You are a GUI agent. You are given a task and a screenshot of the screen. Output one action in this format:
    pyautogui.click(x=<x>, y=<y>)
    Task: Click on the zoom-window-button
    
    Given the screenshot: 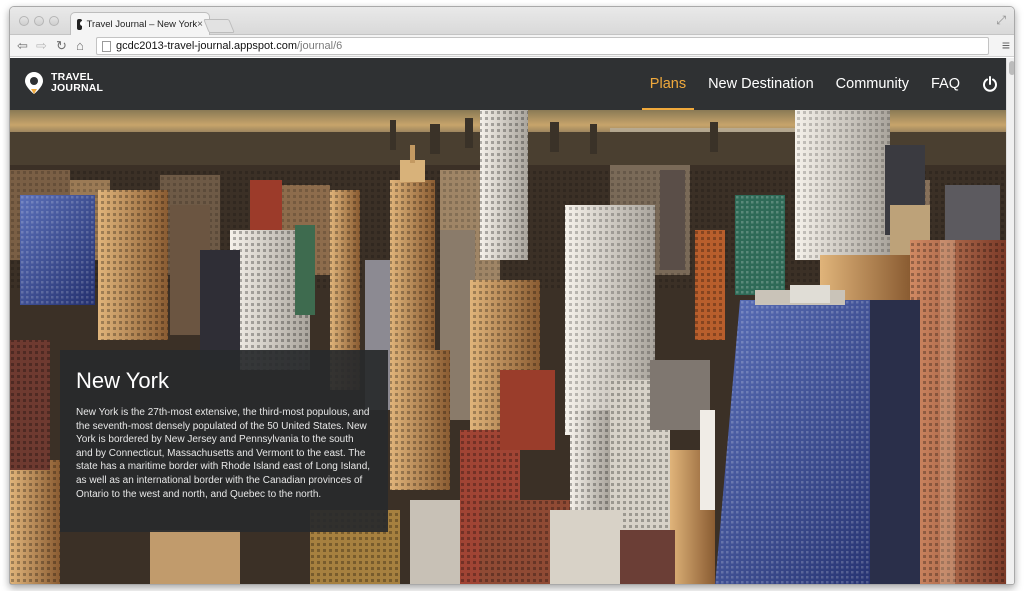 What is the action you would take?
    pyautogui.click(x=54, y=21)
    